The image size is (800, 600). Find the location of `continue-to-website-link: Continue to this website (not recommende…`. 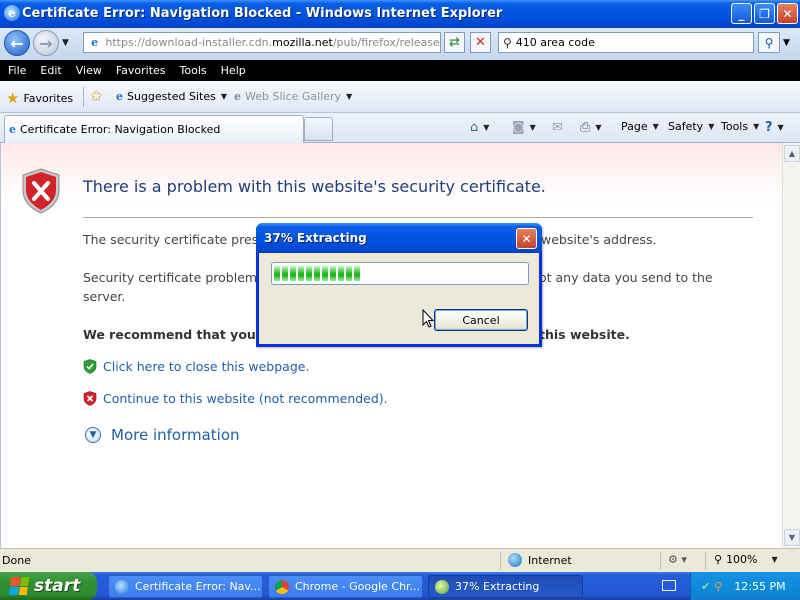

continue-to-website-link: Continue to this website (not recommende… is located at coordinates (235, 398).